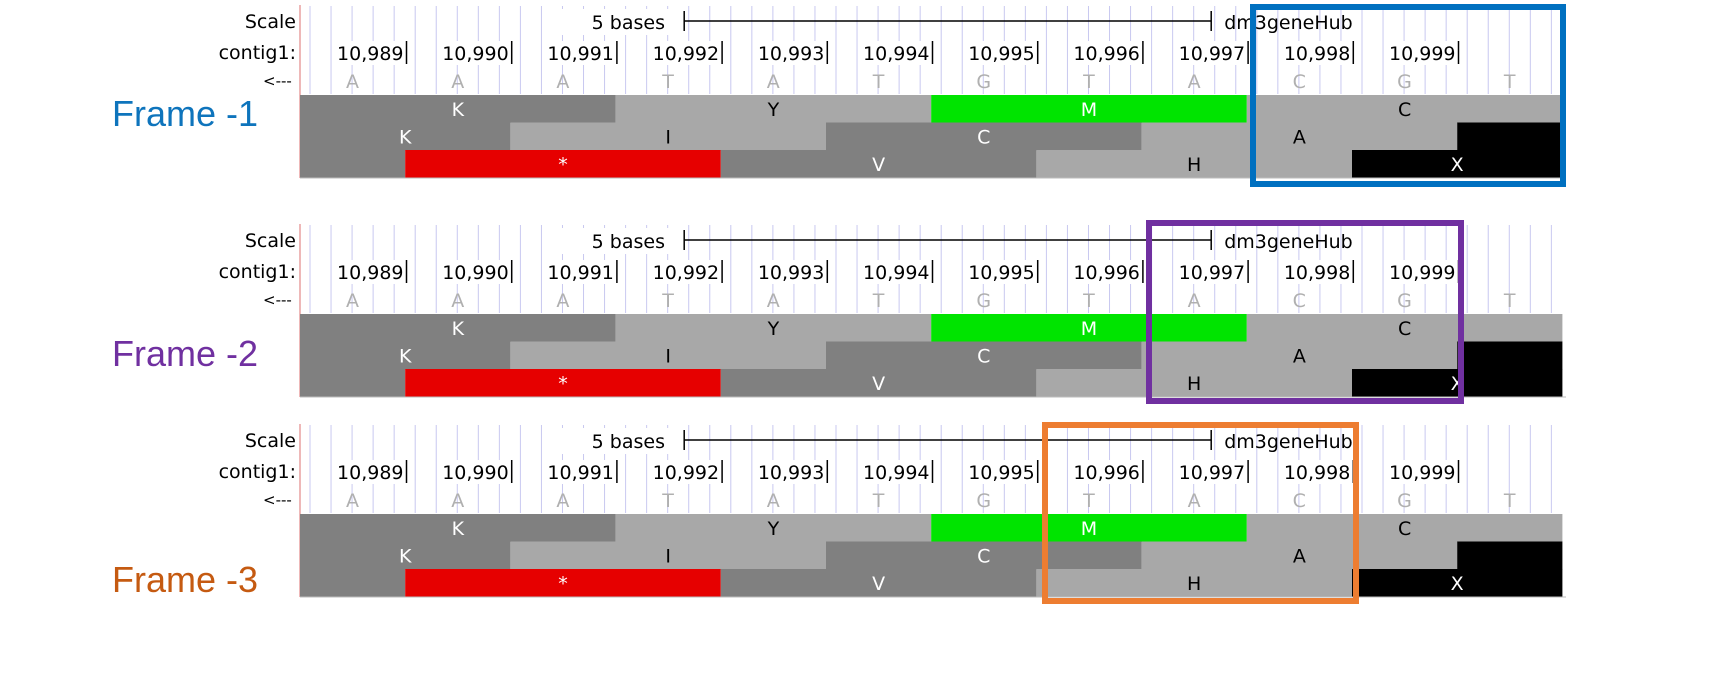 This screenshot has height=685, width=1718. I want to click on frame-label-f2: Frame -2, so click(185, 353).